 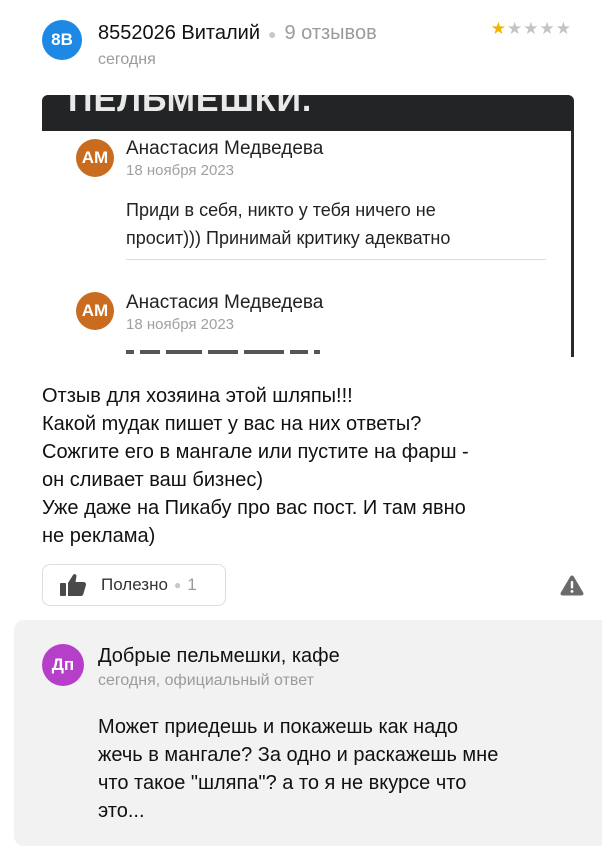 I want to click on useful-label: Полезно, so click(x=134, y=584).